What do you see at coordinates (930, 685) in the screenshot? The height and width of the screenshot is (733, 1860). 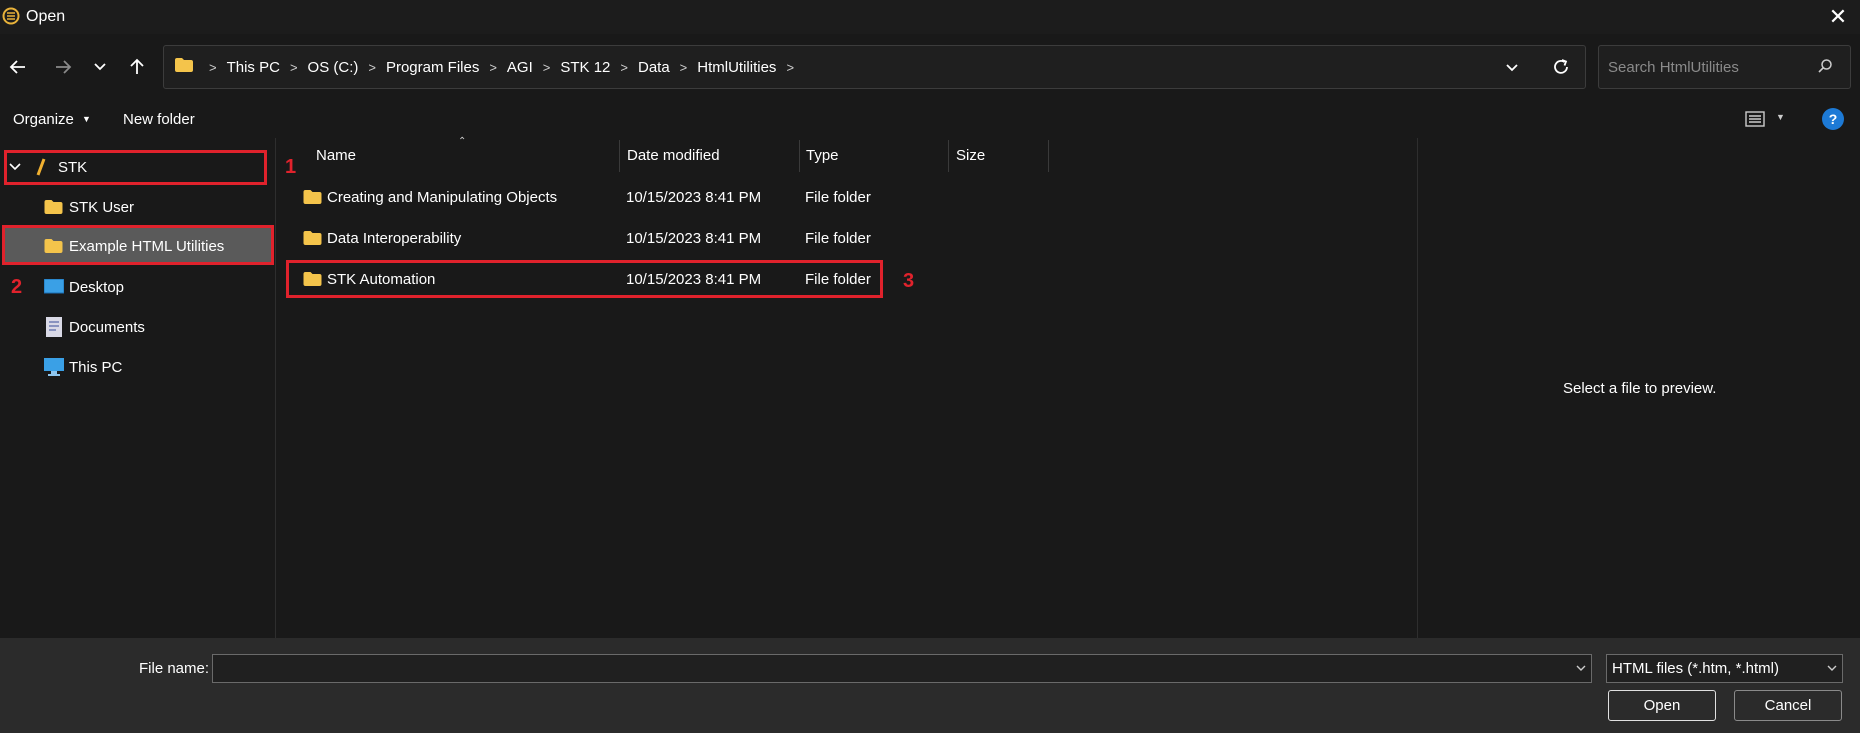 I see `dialog-footer` at bounding box center [930, 685].